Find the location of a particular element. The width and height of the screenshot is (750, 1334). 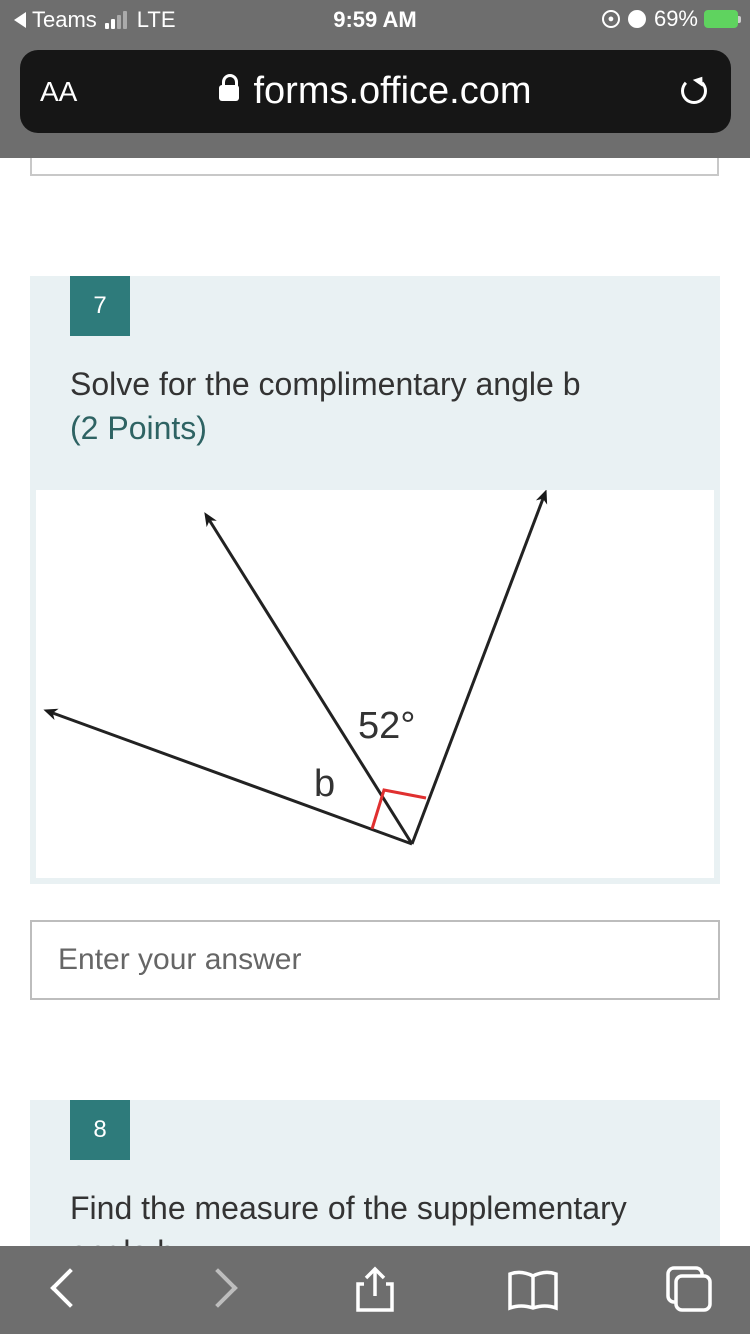

browser-header: AA forms.office.com is located at coordinates (375, 99).